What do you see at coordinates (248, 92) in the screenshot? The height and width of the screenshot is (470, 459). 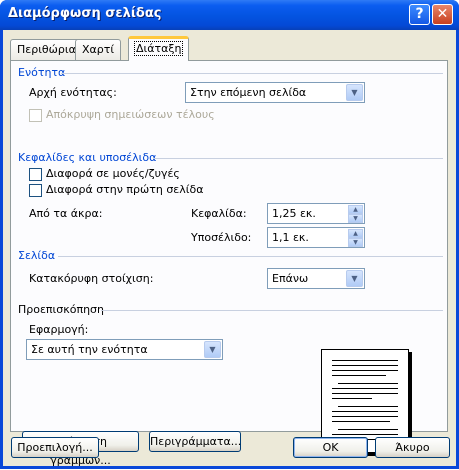 I see `section-start-value: Στην επόμενη σελίδα` at bounding box center [248, 92].